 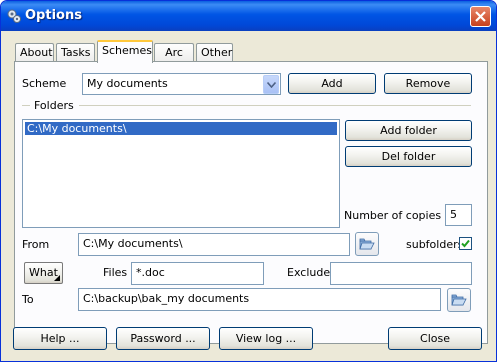 I want to click on exclude-label: Exclude, so click(x=309, y=272).